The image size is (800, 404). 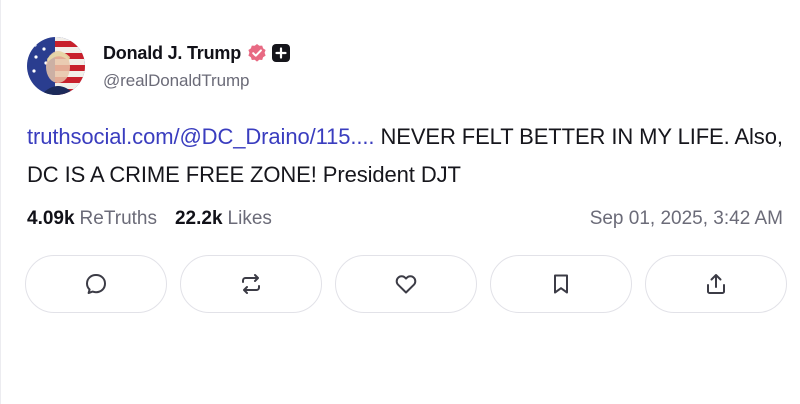 I want to click on avatar, so click(x=56, y=66).